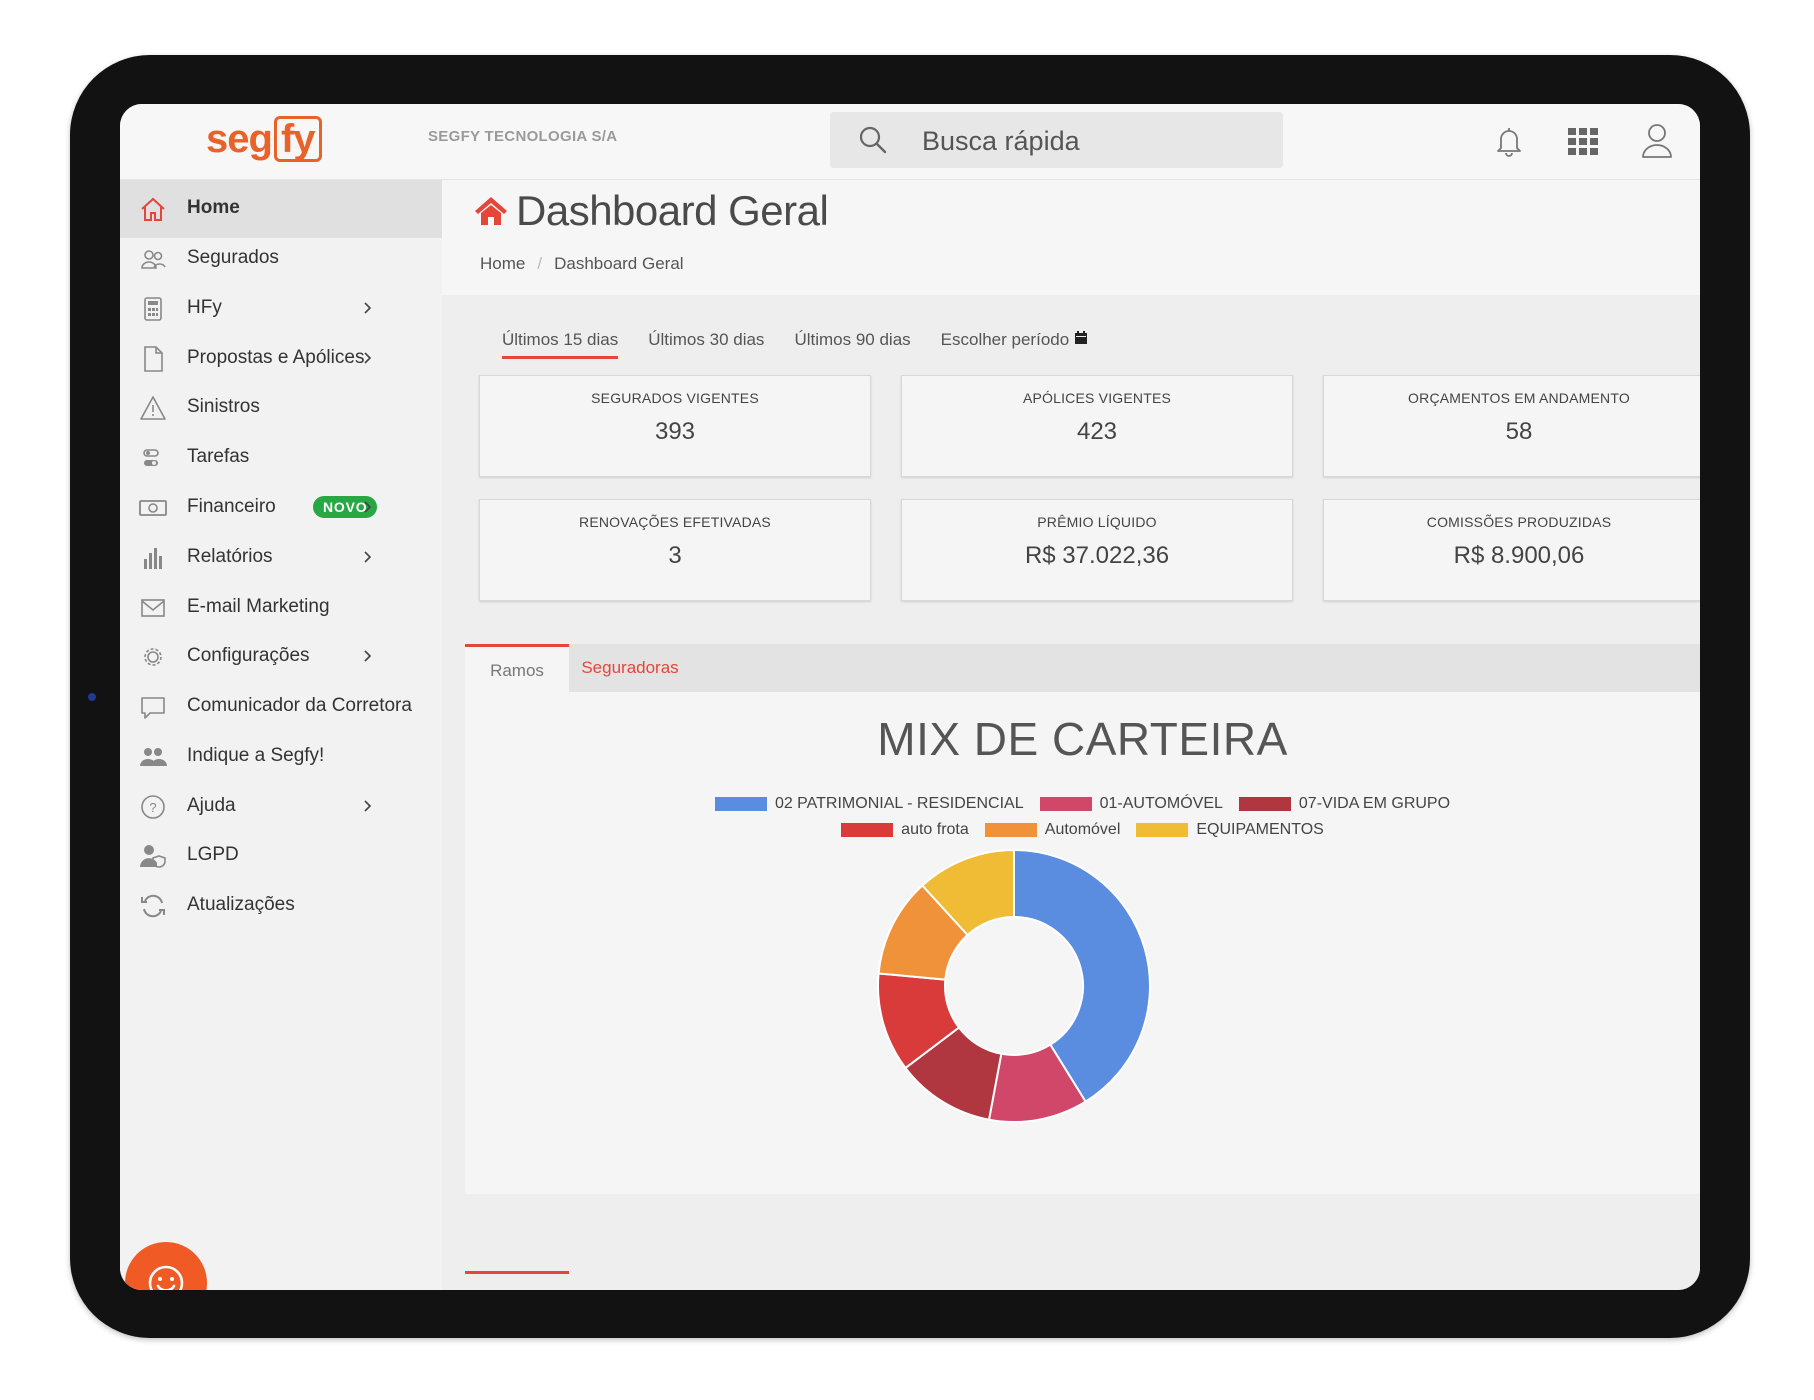  What do you see at coordinates (297, 139) in the screenshot?
I see `logo-text-fy: fy` at bounding box center [297, 139].